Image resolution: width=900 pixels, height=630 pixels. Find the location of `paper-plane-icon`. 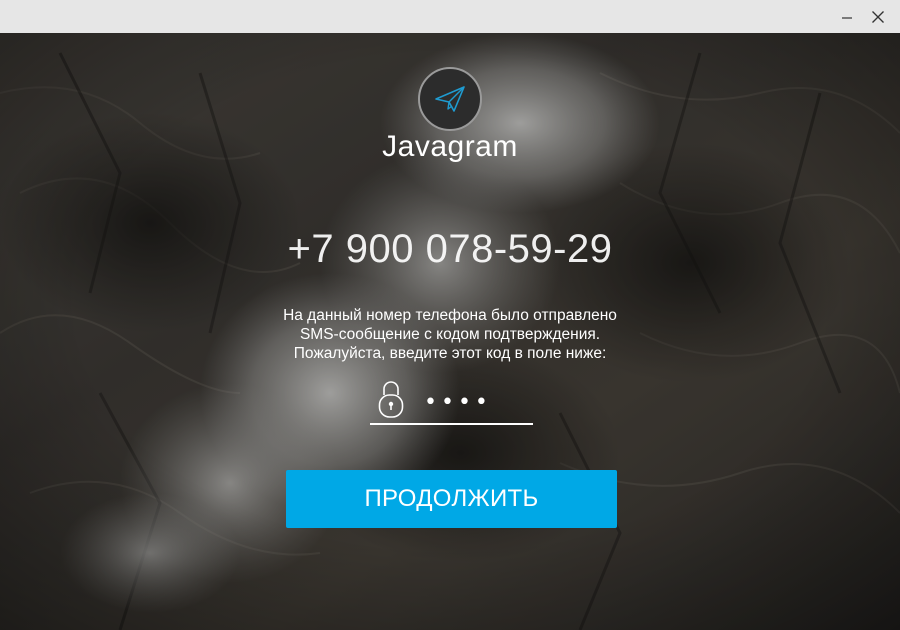

paper-plane-icon is located at coordinates (450, 99).